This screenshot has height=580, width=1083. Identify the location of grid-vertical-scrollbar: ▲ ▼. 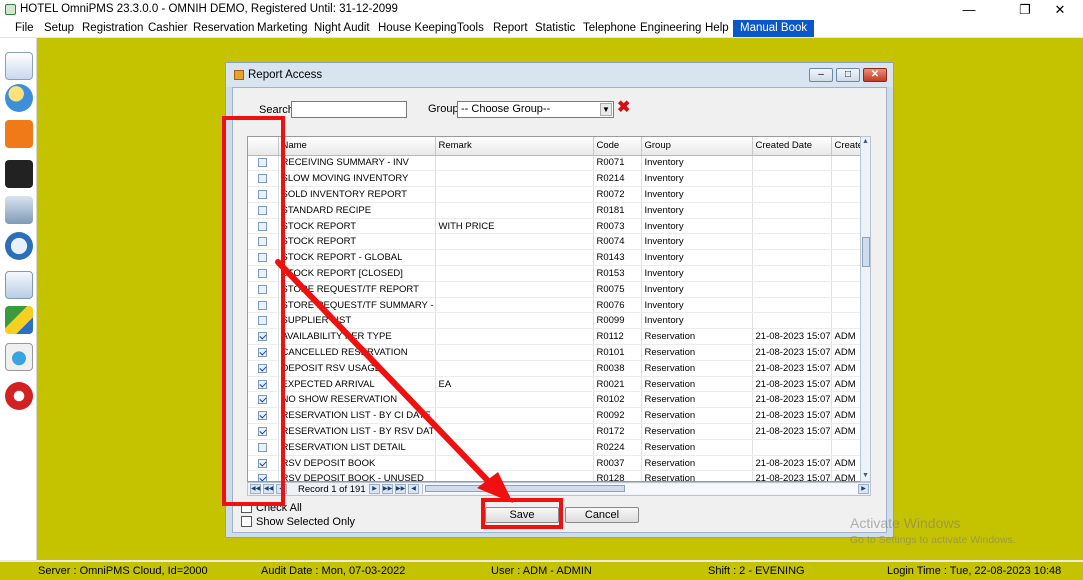
(865, 309).